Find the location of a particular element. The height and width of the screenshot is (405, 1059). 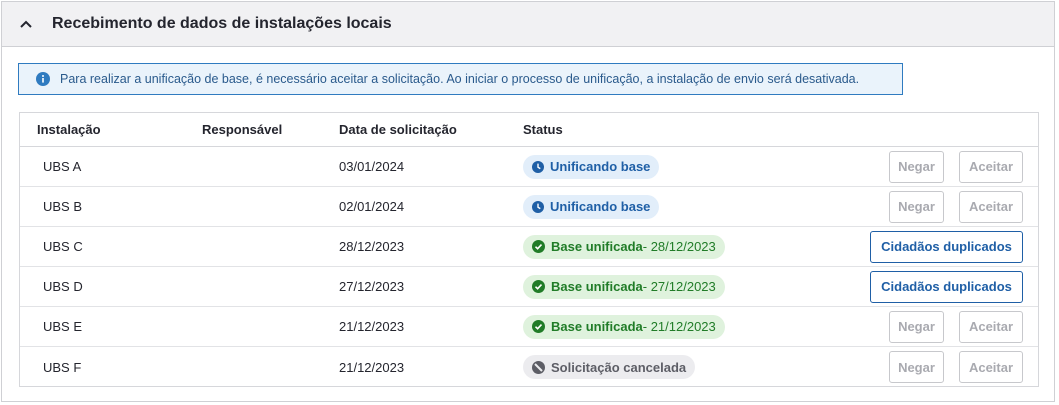

status-date: - 27/12/2023 is located at coordinates (679, 286).